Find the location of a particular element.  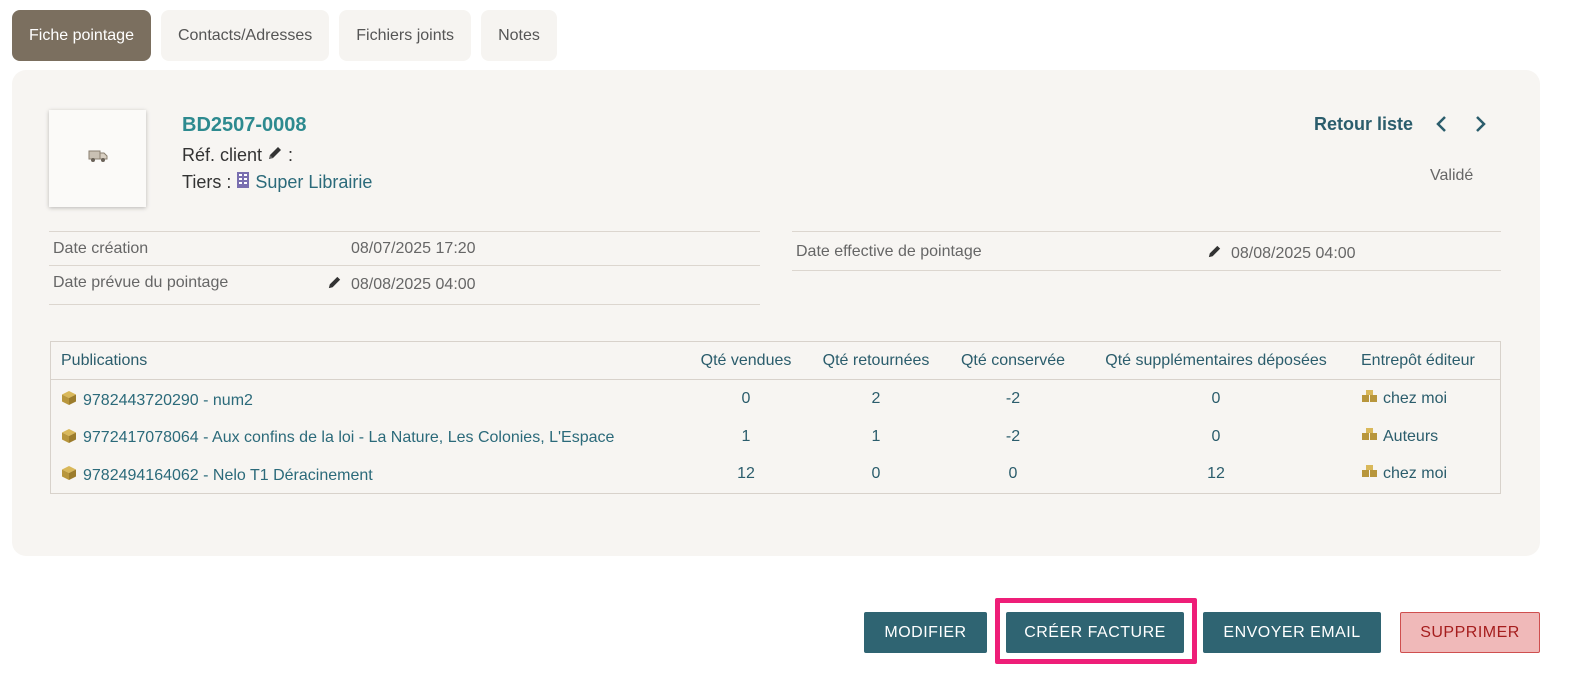

tiers-label: Tiers : is located at coordinates (207, 182).